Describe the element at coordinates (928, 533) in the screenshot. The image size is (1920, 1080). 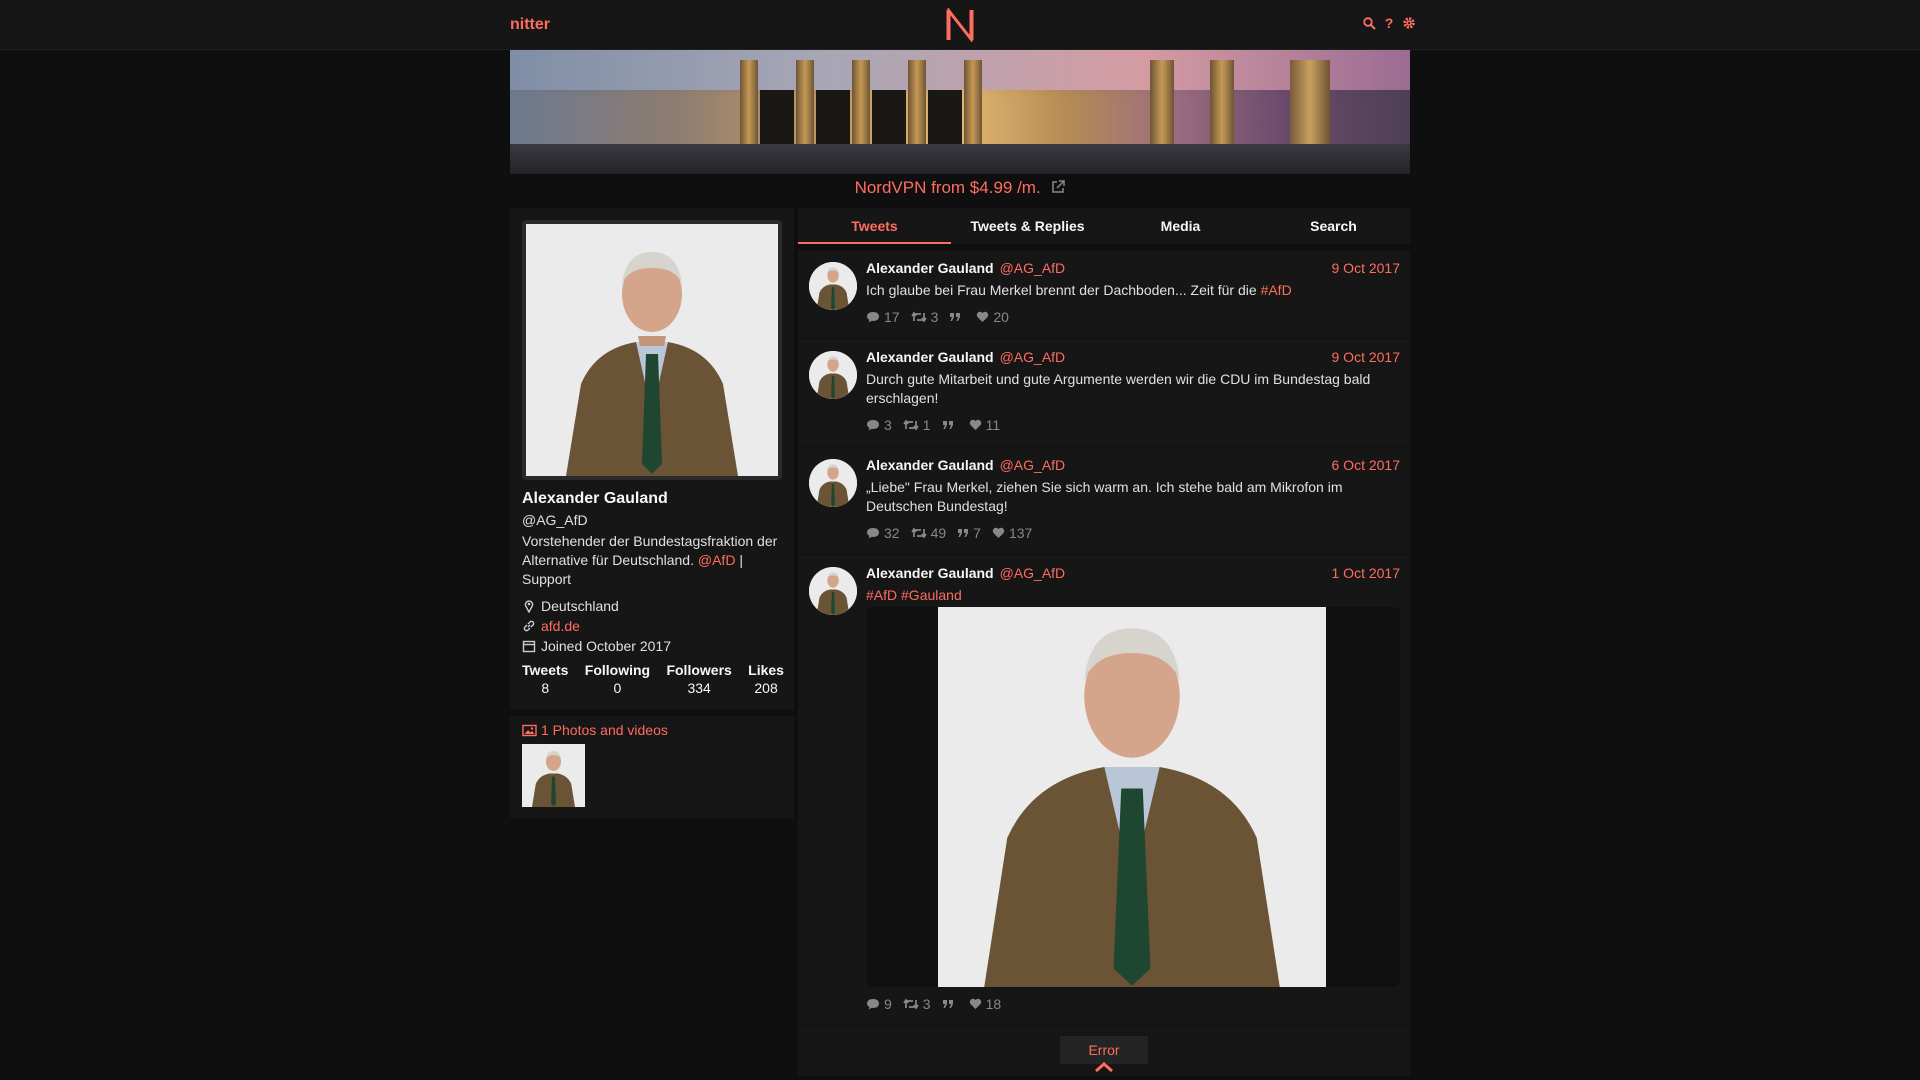
I see `retweet-count: 49` at that location.